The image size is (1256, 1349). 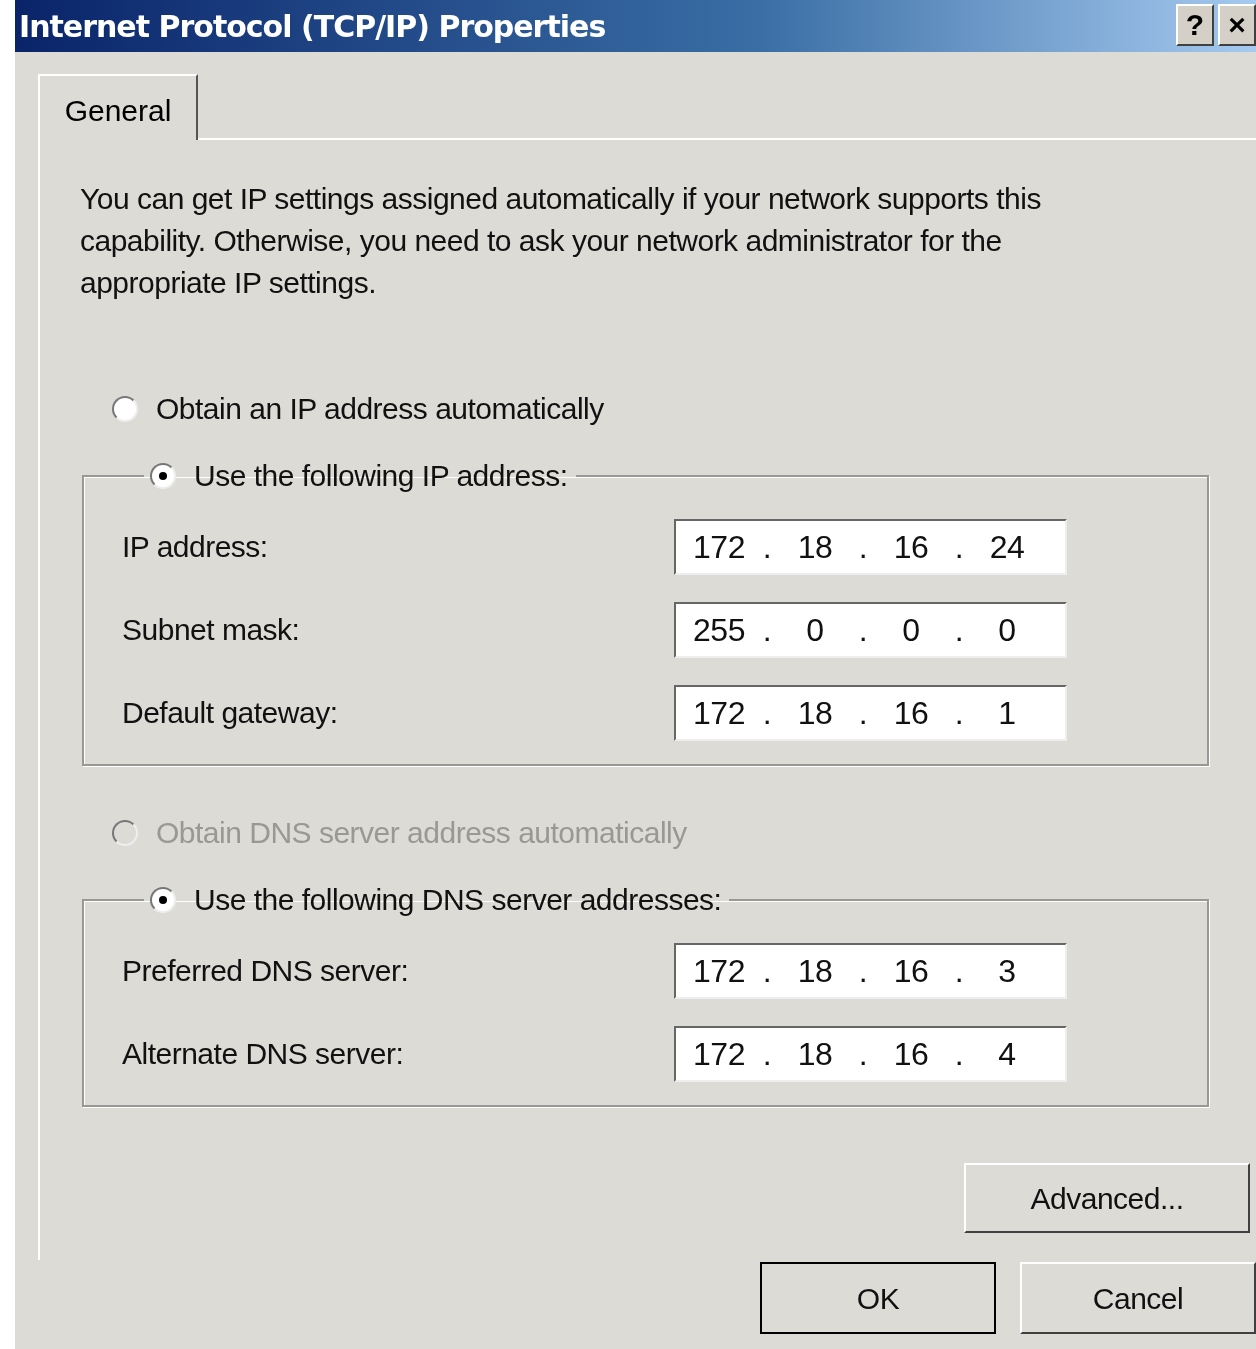 What do you see at coordinates (561, 241) in the screenshot?
I see `description-text: You can get IP settings assigned automatically if your network supports this capability. Otherwise, you need to ask your network administrator for the appropriate IP settings.` at bounding box center [561, 241].